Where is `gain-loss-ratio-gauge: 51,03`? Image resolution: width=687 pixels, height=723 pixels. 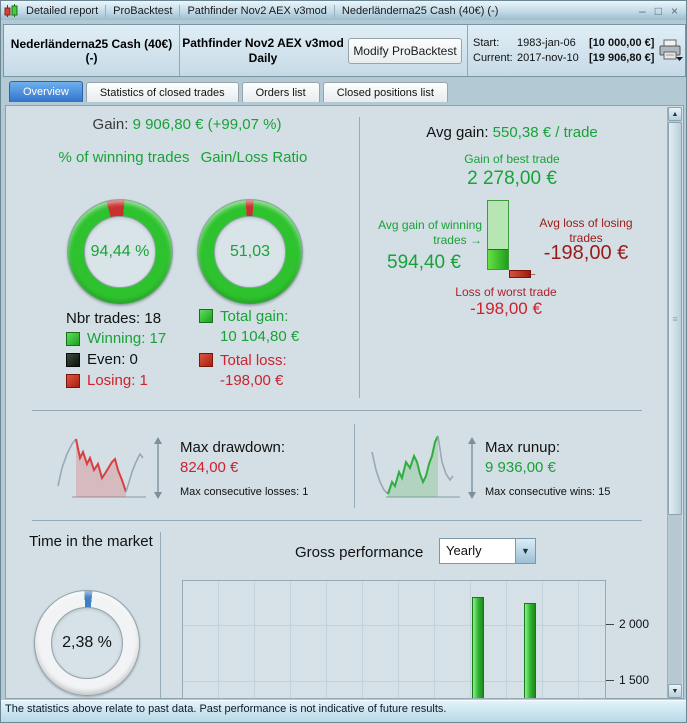 gain-loss-ratio-gauge: 51,03 is located at coordinates (250, 252).